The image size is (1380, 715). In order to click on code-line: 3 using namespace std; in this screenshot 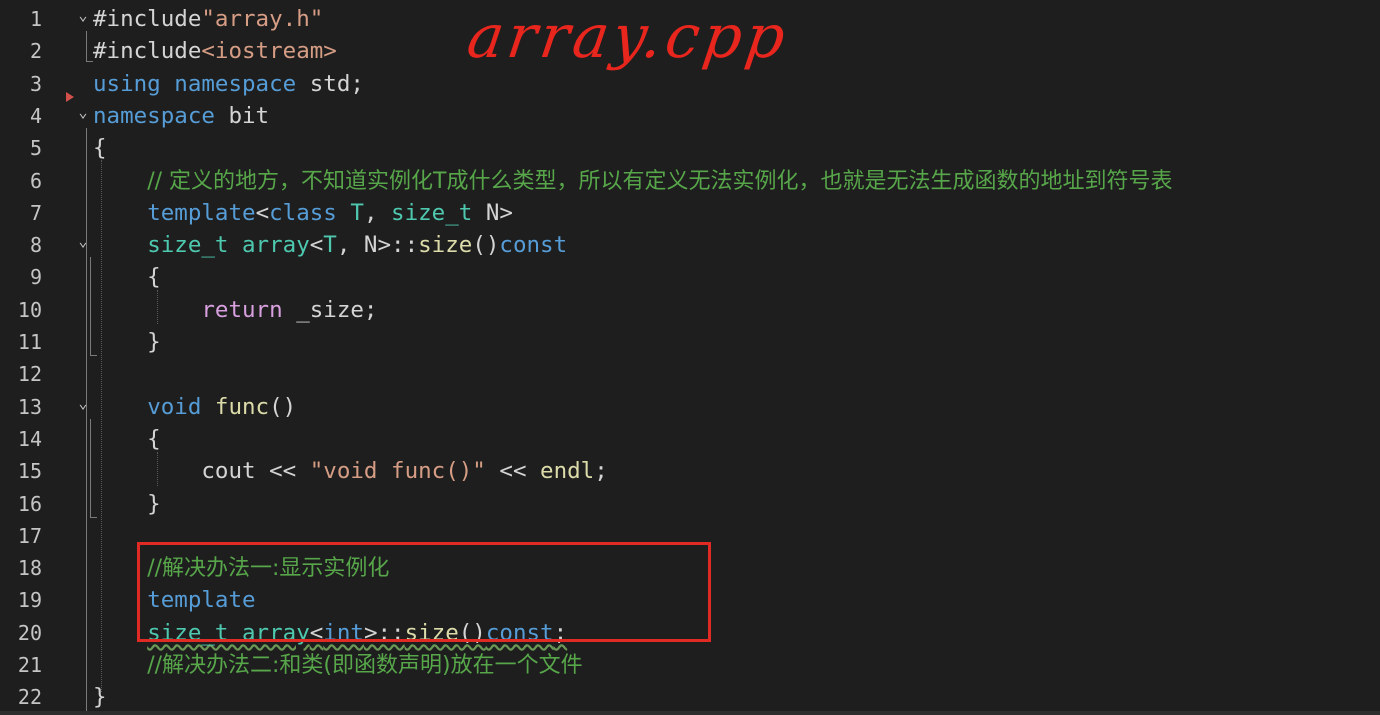, I will do `click(690, 84)`.